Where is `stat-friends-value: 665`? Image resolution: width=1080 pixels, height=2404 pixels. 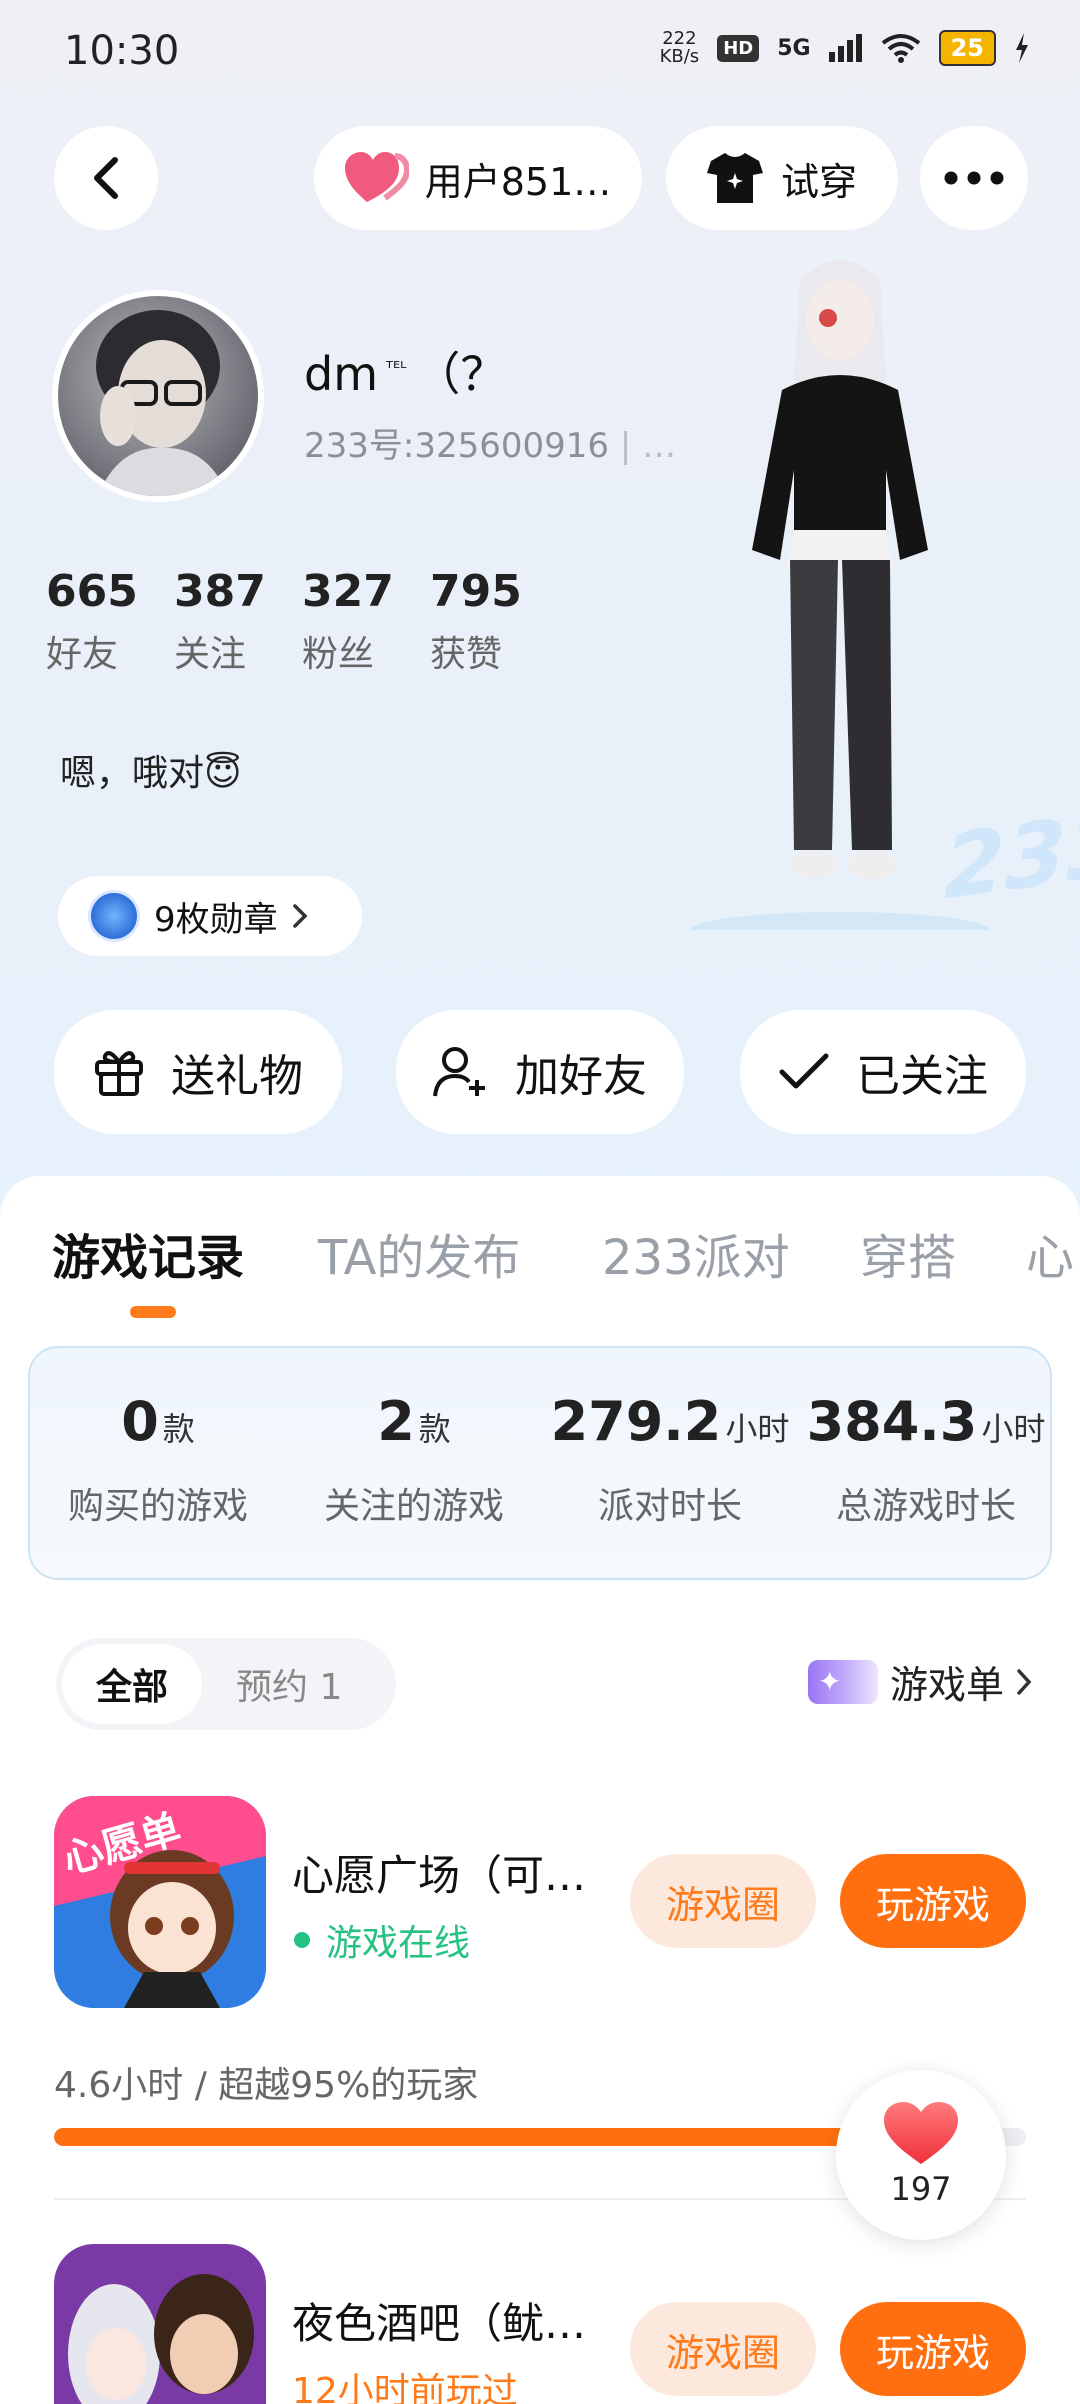
stat-friends-value: 665 is located at coordinates (92, 591).